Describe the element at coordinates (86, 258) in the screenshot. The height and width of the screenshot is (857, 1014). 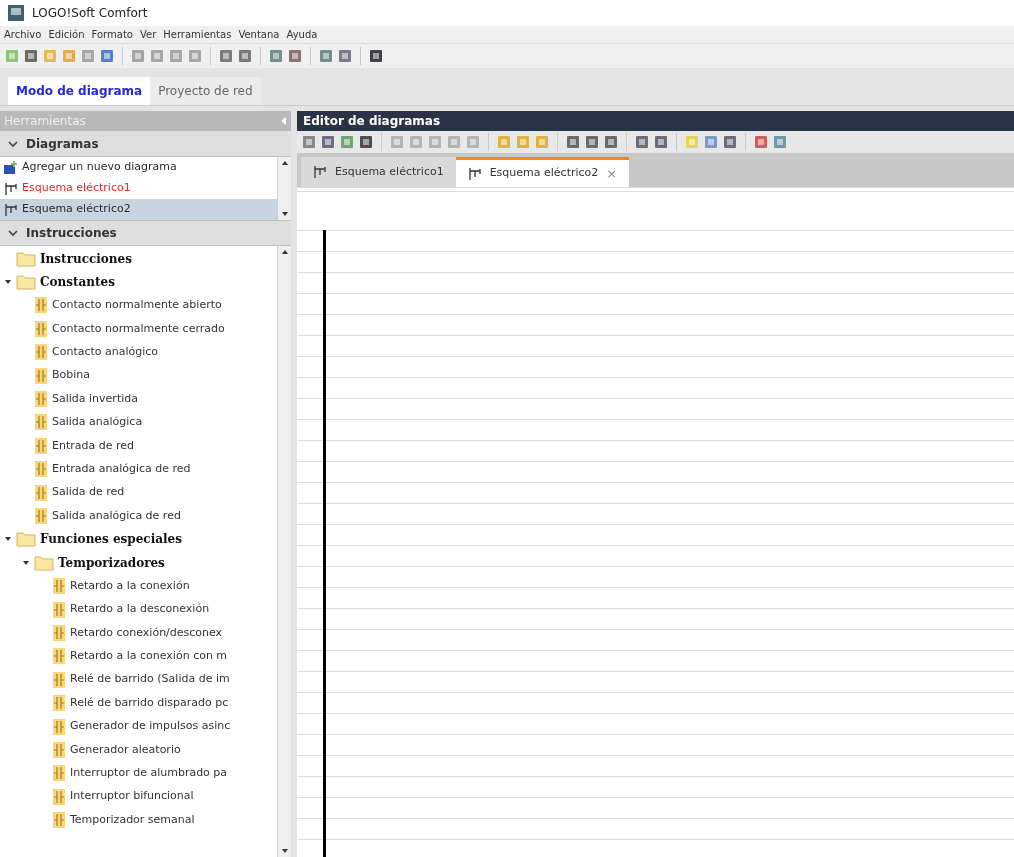
I see `tree-item: Instrucciones` at that location.